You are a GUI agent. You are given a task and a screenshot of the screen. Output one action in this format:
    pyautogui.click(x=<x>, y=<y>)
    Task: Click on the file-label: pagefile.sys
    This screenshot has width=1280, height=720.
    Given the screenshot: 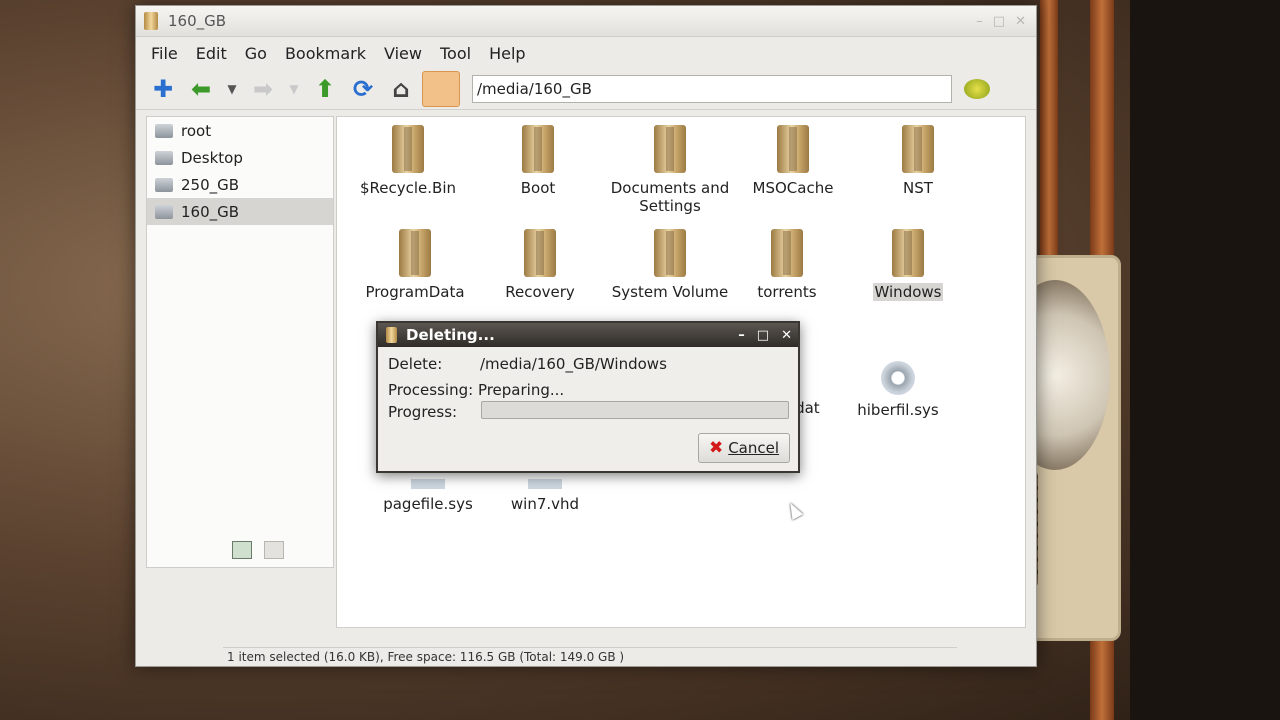 What is the action you would take?
    pyautogui.click(x=428, y=504)
    